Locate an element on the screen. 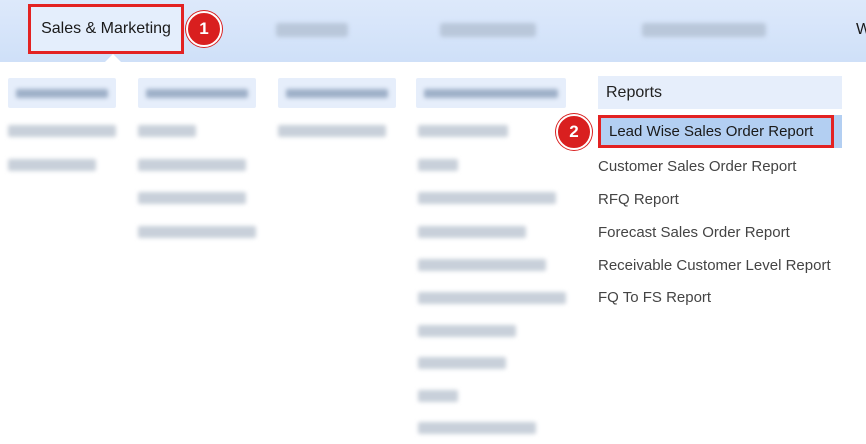 The height and width of the screenshot is (444, 866). report-customer-sales-order-label: Customer Sales Order Report is located at coordinates (697, 166).